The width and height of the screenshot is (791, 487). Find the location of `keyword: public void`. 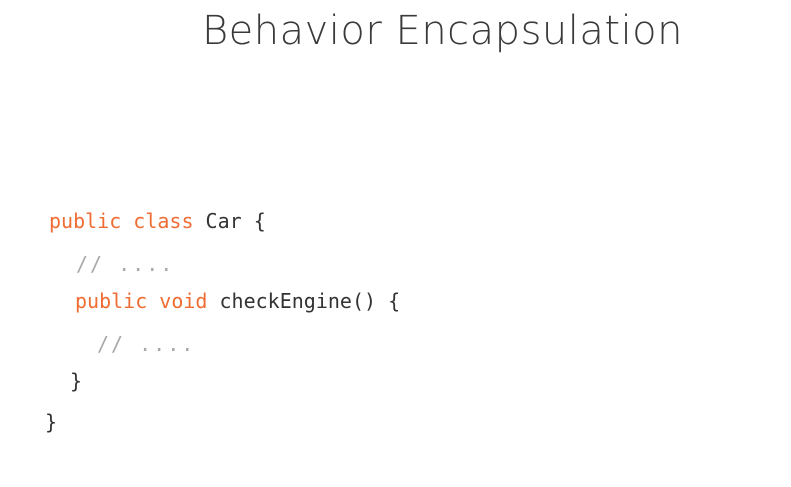

keyword: public void is located at coordinates (141, 301).